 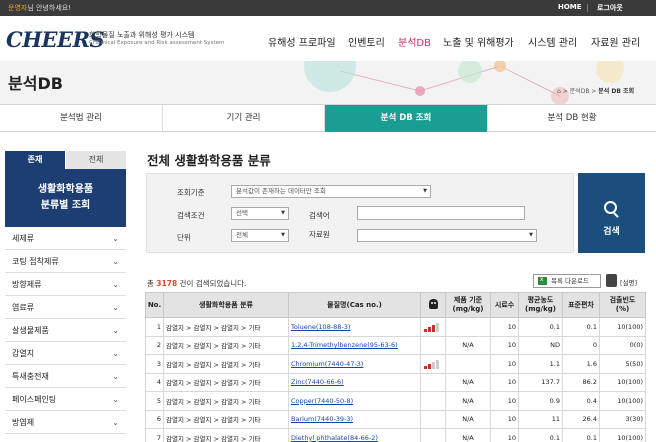 I want to click on tab-analysis-db-status: 분석 DB 현황, so click(x=572, y=118).